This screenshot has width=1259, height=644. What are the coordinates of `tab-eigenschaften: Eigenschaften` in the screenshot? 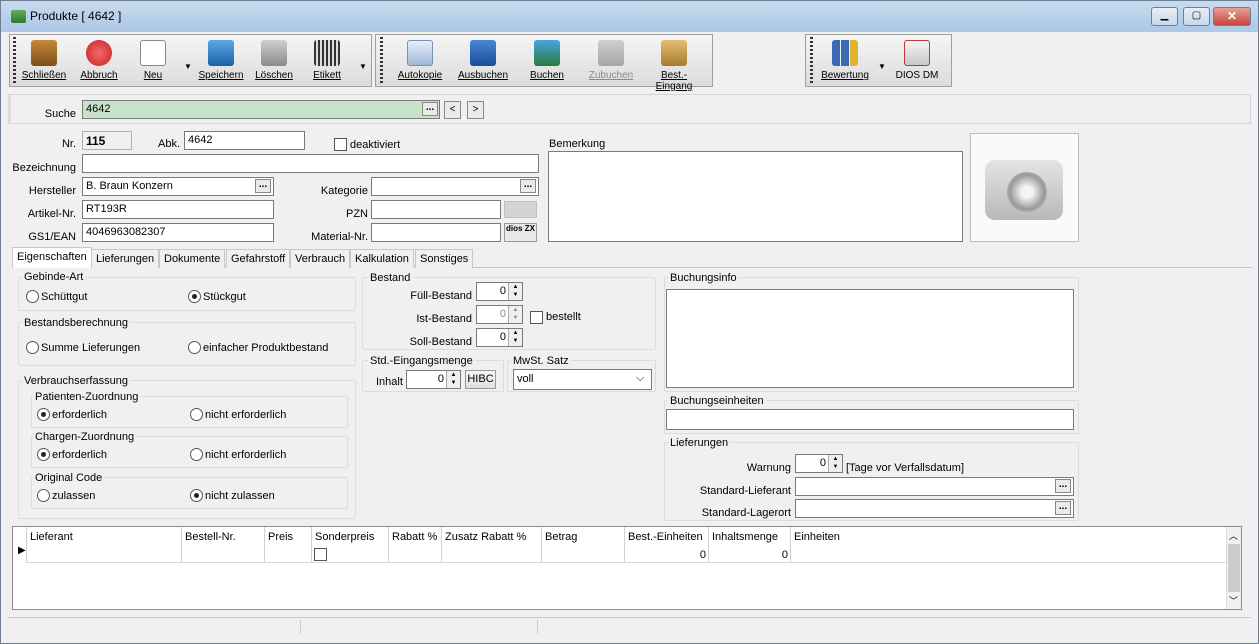 It's located at (52, 257).